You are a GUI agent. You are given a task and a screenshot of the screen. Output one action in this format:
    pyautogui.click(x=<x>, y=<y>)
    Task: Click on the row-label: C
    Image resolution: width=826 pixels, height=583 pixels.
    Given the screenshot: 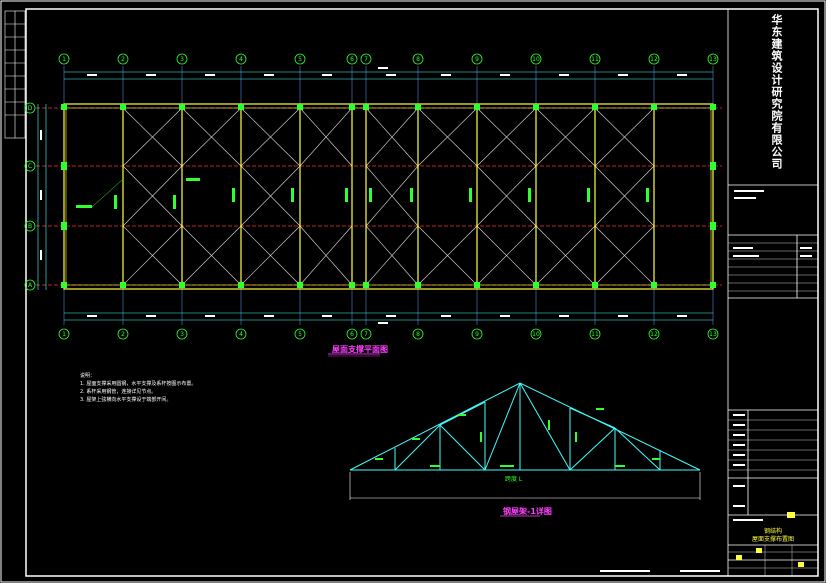 What is the action you would take?
    pyautogui.click(x=30, y=166)
    